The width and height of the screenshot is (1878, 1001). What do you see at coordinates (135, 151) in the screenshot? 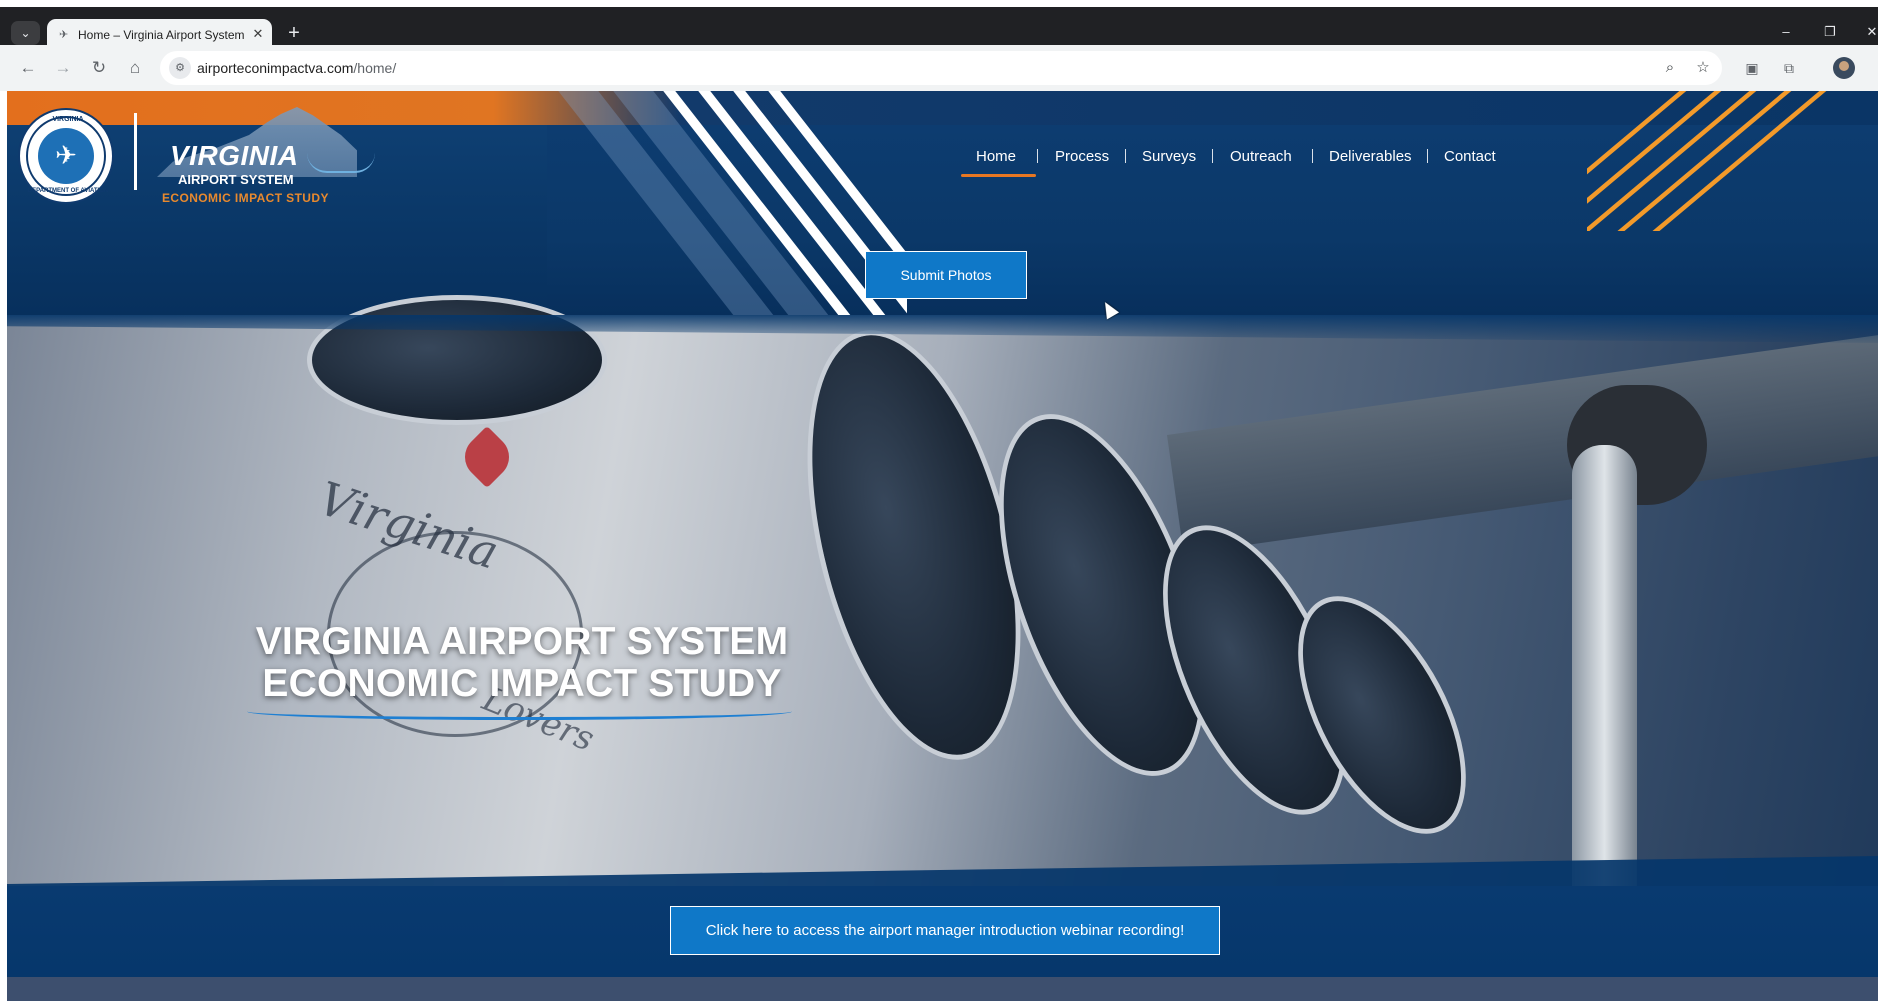
I see `logo-divider` at bounding box center [135, 151].